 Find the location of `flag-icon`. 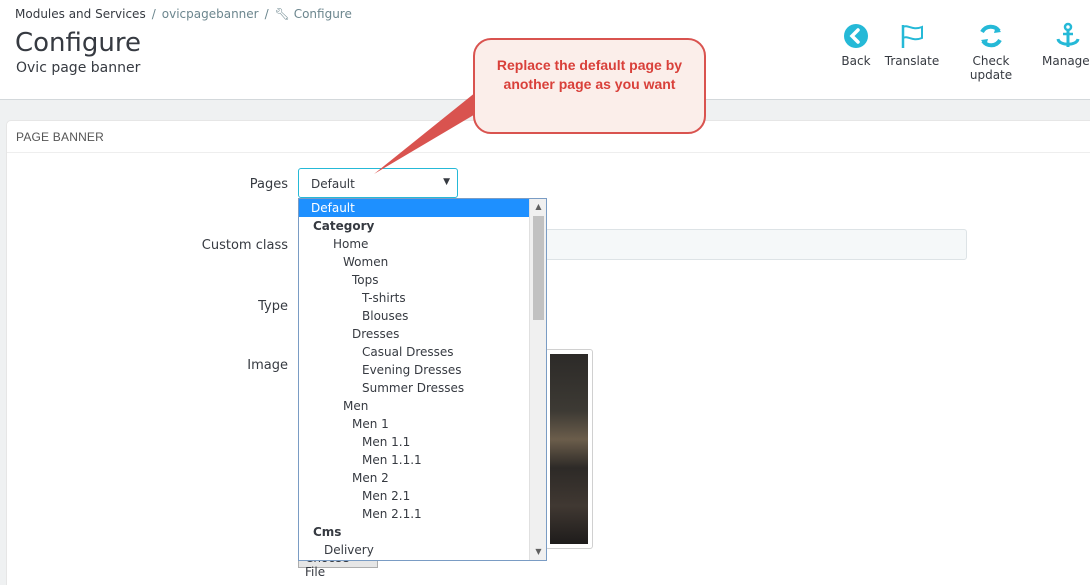

flag-icon is located at coordinates (912, 36).